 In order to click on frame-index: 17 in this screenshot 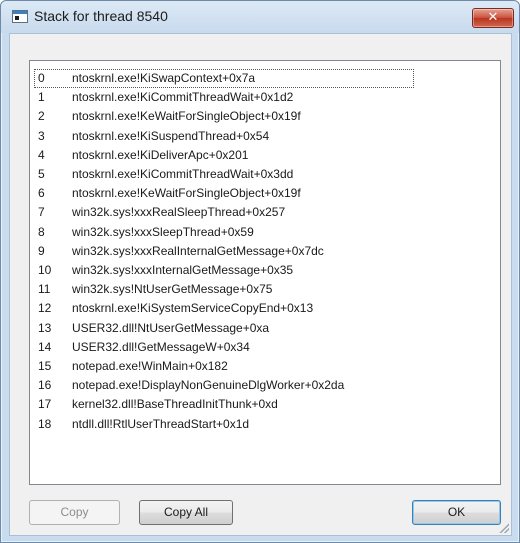, I will do `click(45, 404)`.